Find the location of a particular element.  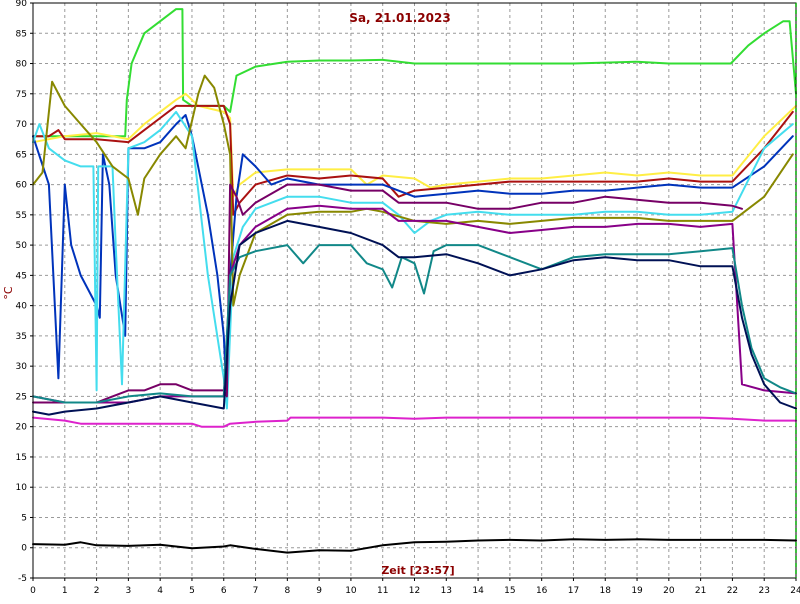

x-tick-label: 6 is located at coordinates (224, 591).